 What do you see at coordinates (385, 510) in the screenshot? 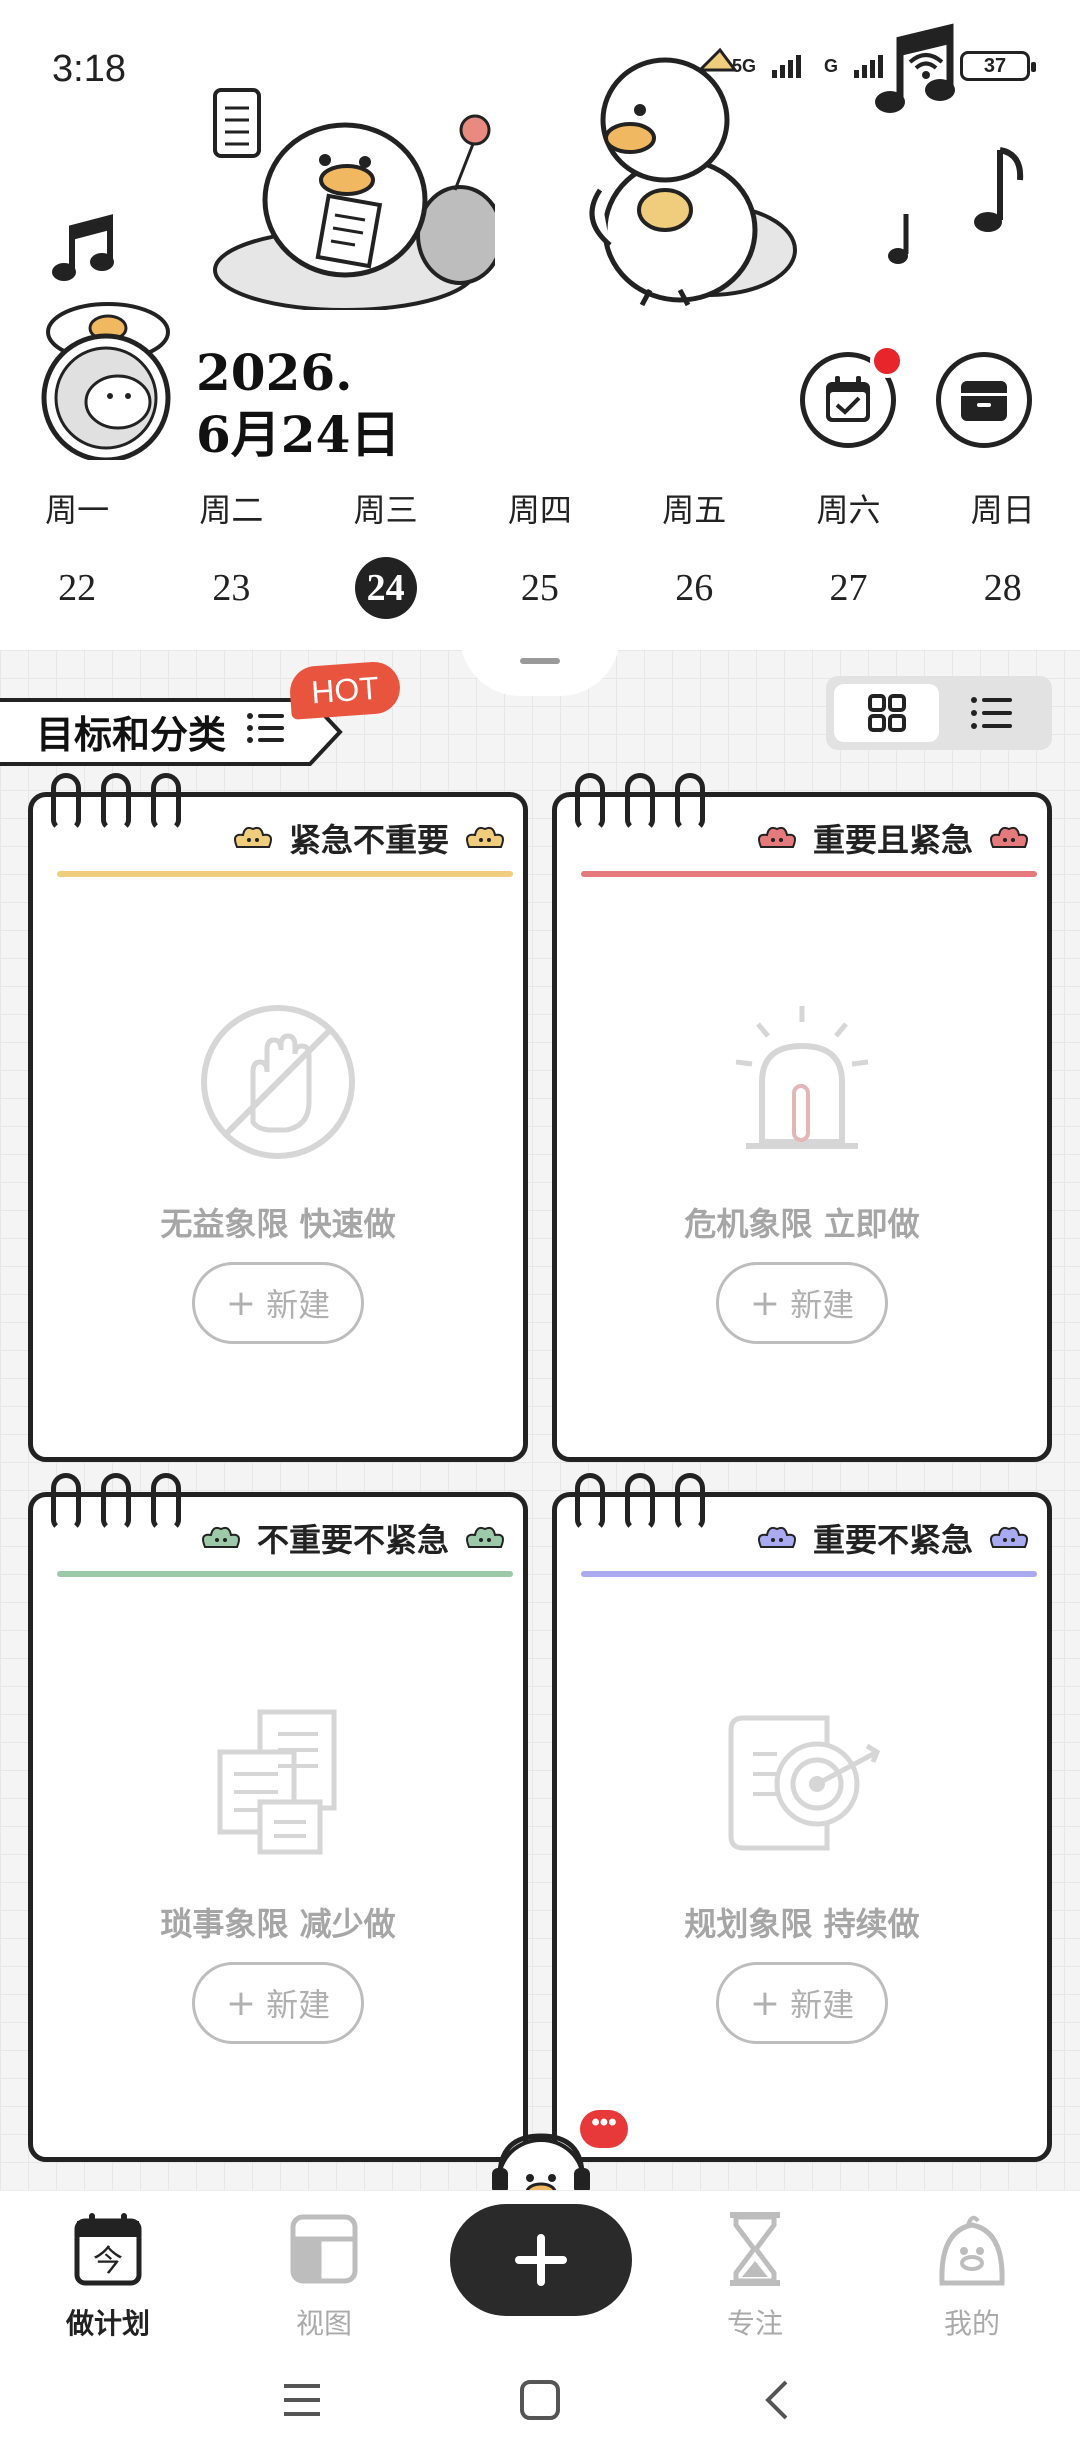
I see `day-name: 周三` at bounding box center [385, 510].